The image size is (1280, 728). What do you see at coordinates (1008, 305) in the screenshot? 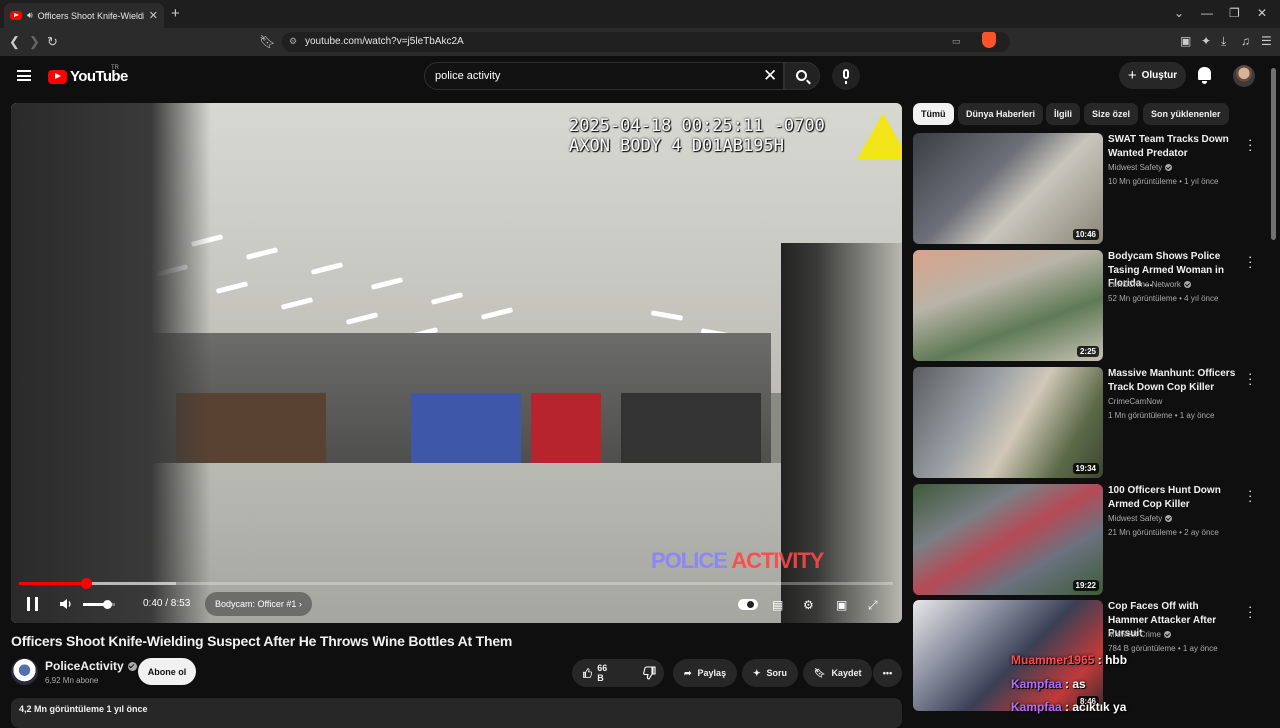
I see `thumbnail: 2:25` at bounding box center [1008, 305].